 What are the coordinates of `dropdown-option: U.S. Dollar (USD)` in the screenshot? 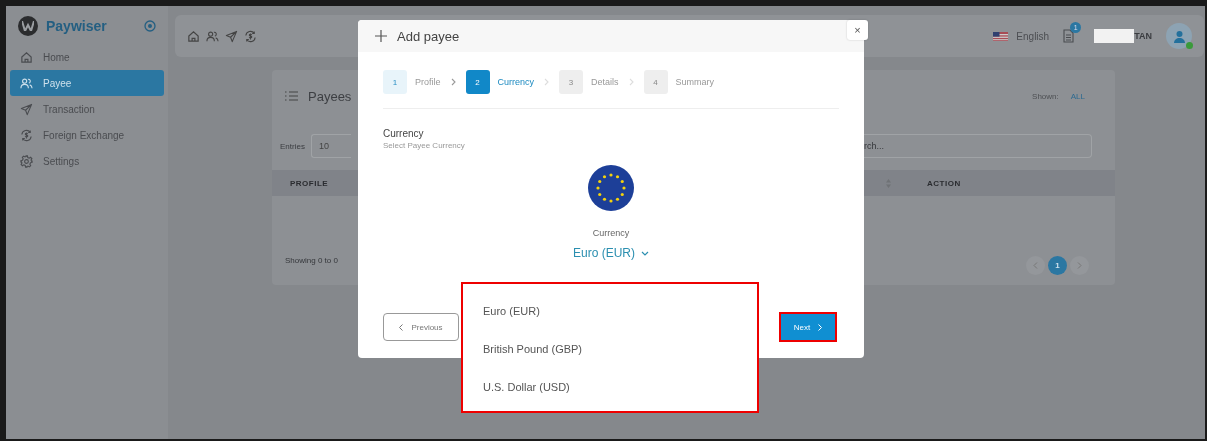 It's located at (610, 387).